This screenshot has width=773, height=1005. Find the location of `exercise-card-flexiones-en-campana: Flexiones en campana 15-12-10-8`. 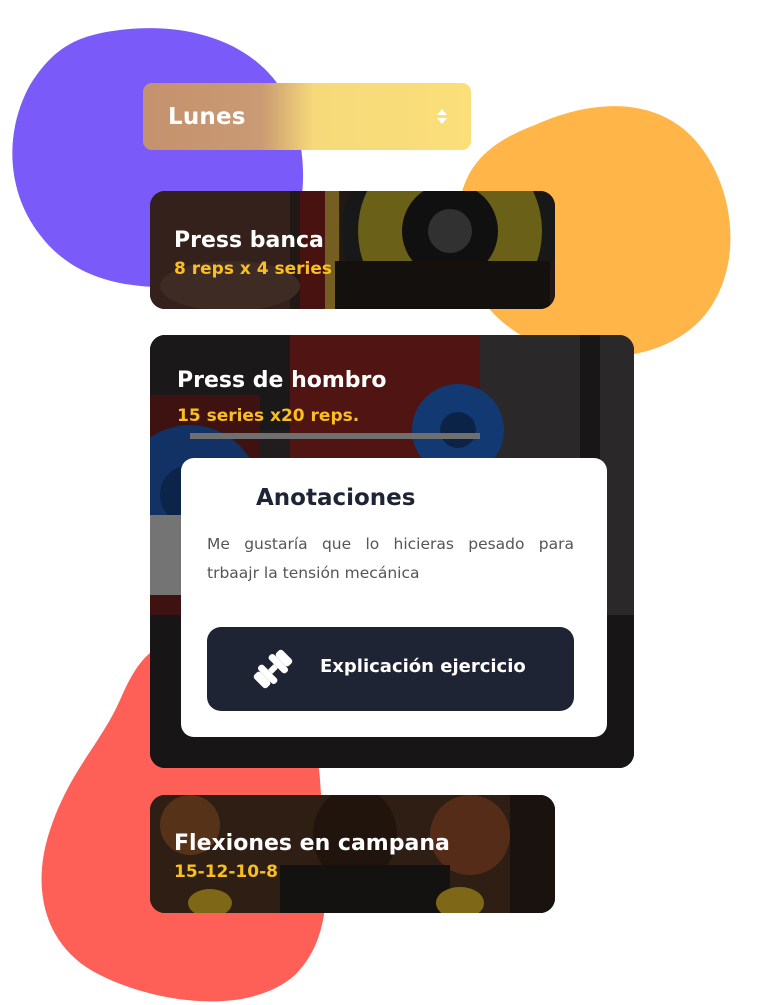

exercise-card-flexiones-en-campana: Flexiones en campana 15-12-10-8 is located at coordinates (352, 854).